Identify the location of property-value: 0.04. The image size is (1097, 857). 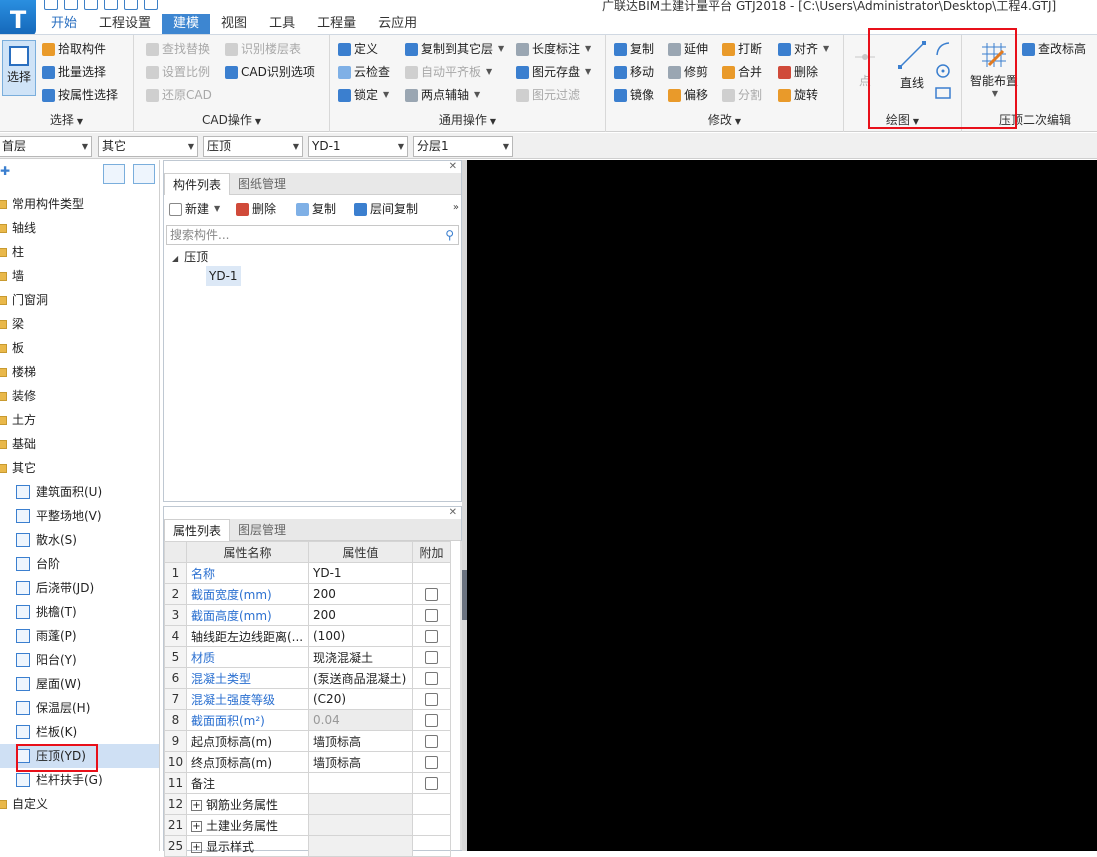
(360, 720).